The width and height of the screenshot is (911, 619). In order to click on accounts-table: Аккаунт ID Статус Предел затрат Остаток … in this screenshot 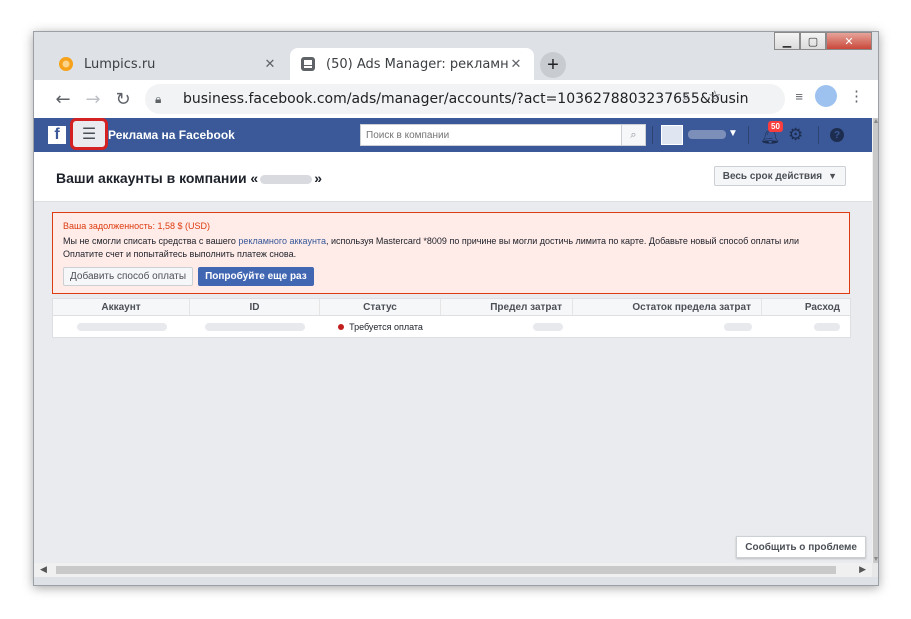, I will do `click(451, 318)`.